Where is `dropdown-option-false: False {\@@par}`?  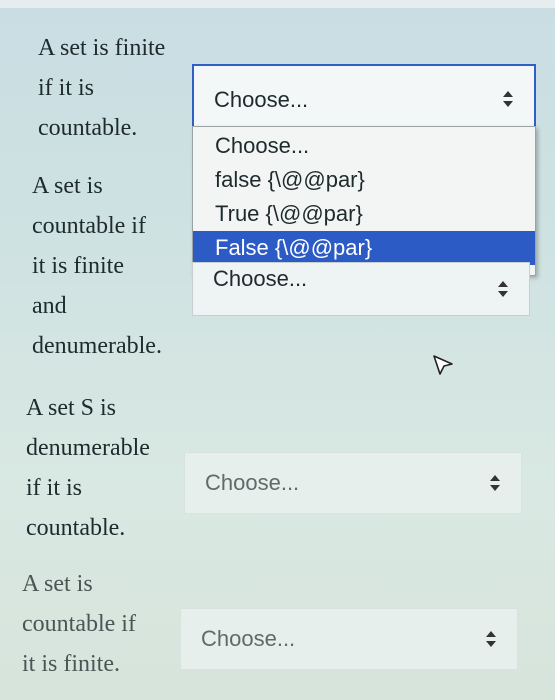
dropdown-option-false: False {\@@par} is located at coordinates (364, 248).